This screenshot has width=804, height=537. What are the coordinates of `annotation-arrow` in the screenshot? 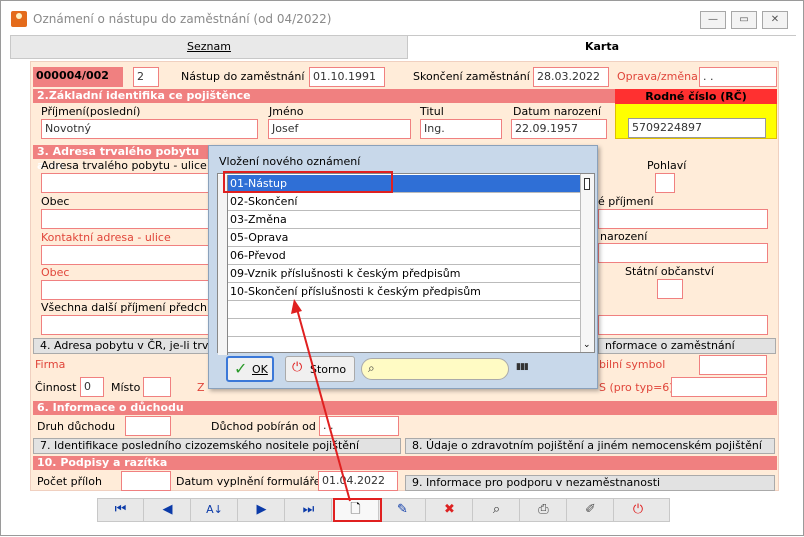 It's located at (321, 400).